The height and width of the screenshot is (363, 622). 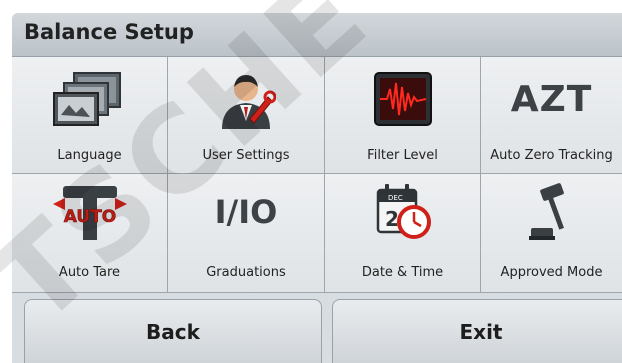 What do you see at coordinates (481, 332) in the screenshot?
I see `exit-button-label: Exit` at bounding box center [481, 332].